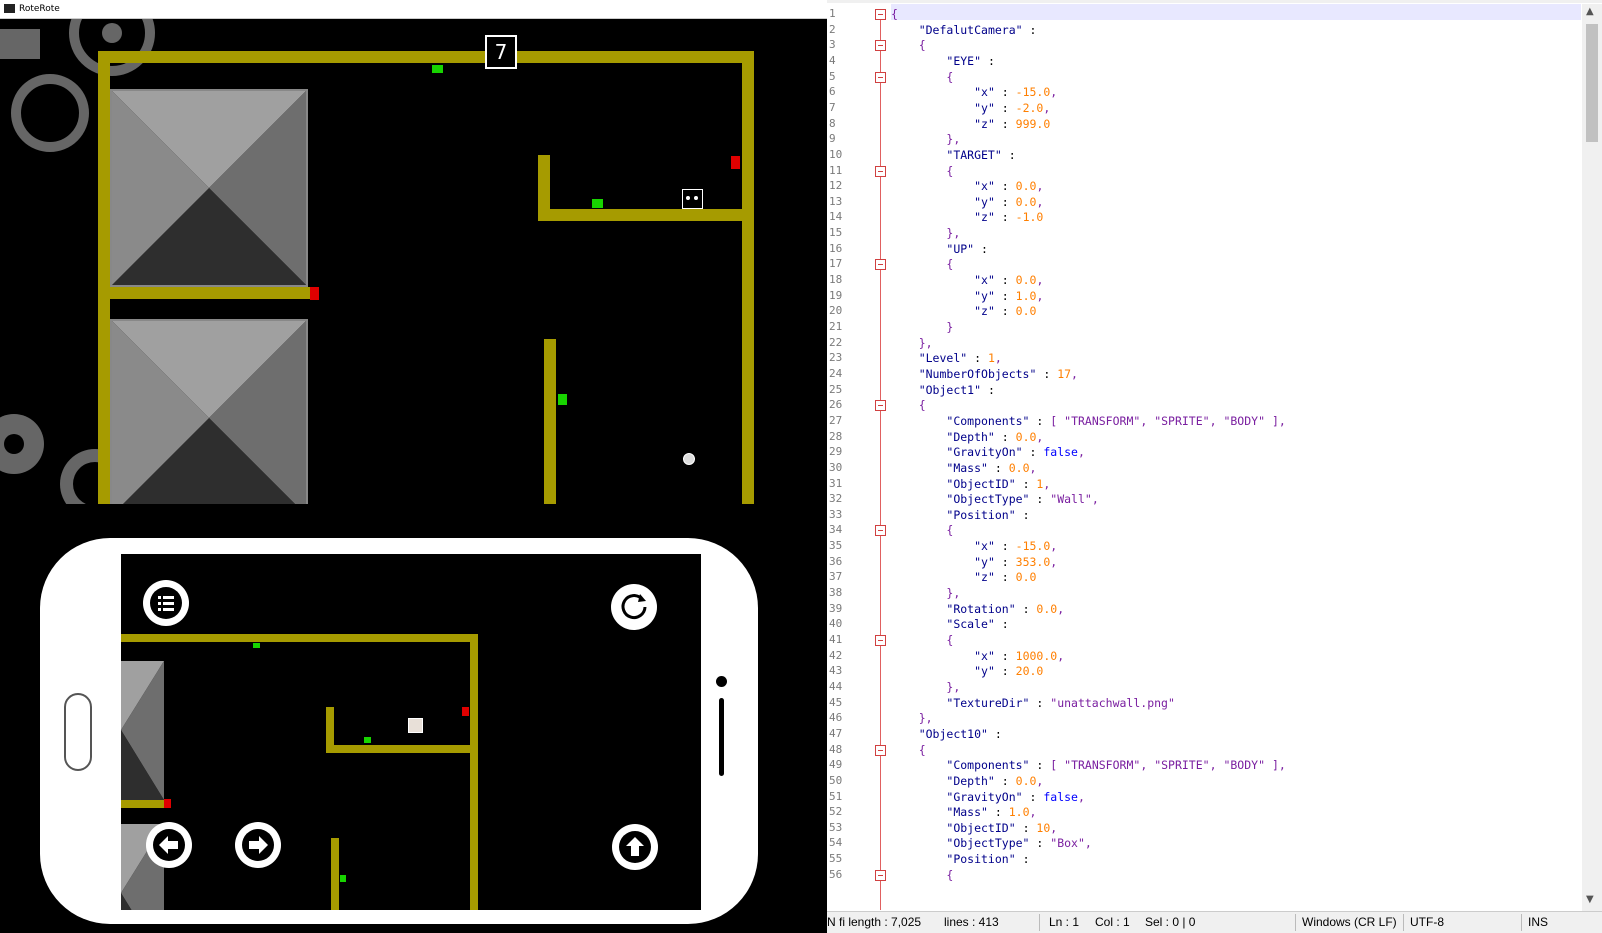 Image resolution: width=1602 pixels, height=933 pixels. I want to click on mini-switch-red-right, so click(465, 711).